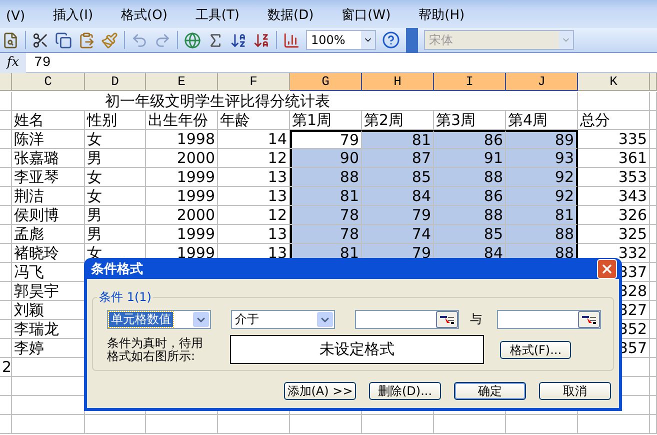 Image resolution: width=657 pixels, height=435 pixels. What do you see at coordinates (48, 215) in the screenshot?
I see `table-cell: 侯则博` at bounding box center [48, 215].